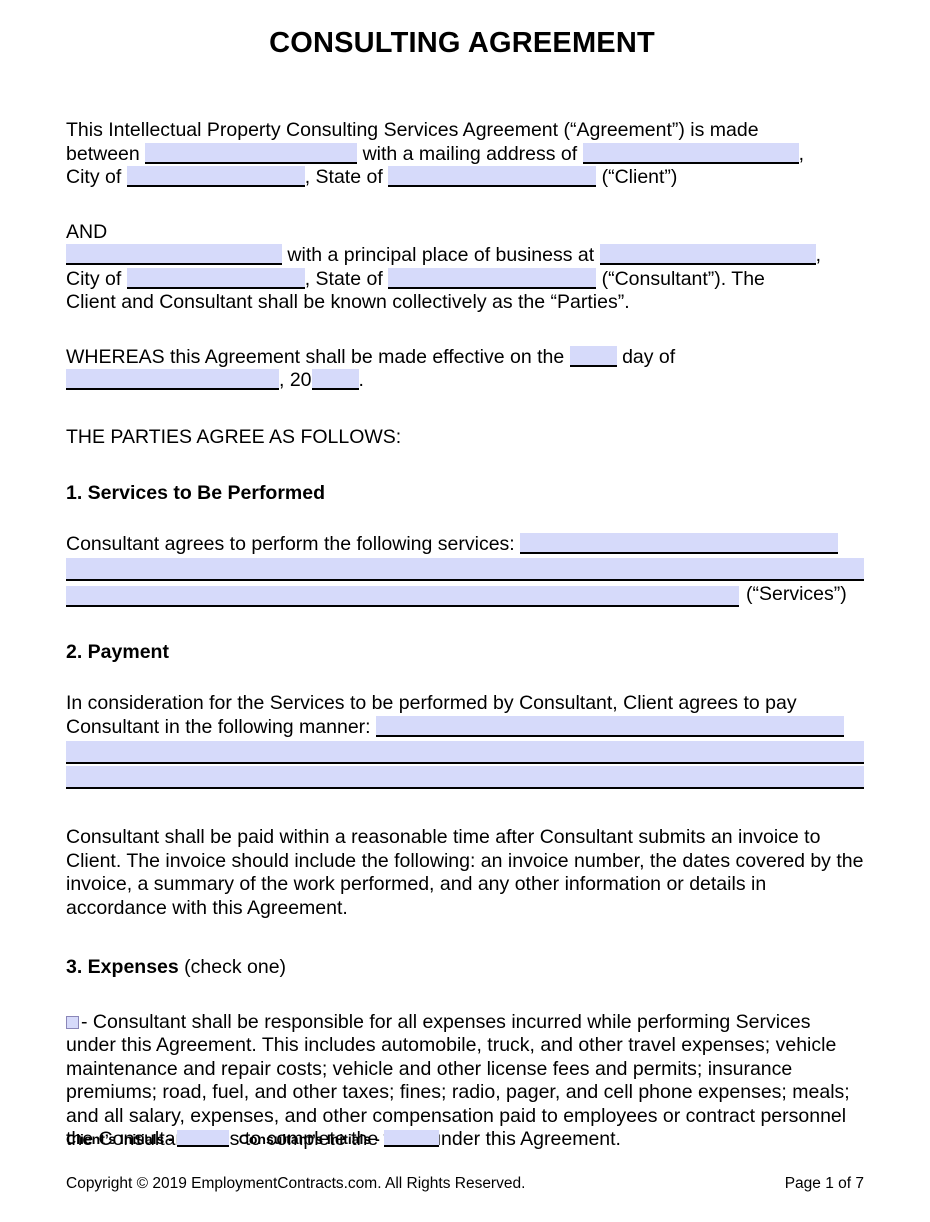 This screenshot has width=930, height=1222. What do you see at coordinates (649, 356) in the screenshot?
I see `whereas-day-label: day of` at bounding box center [649, 356].